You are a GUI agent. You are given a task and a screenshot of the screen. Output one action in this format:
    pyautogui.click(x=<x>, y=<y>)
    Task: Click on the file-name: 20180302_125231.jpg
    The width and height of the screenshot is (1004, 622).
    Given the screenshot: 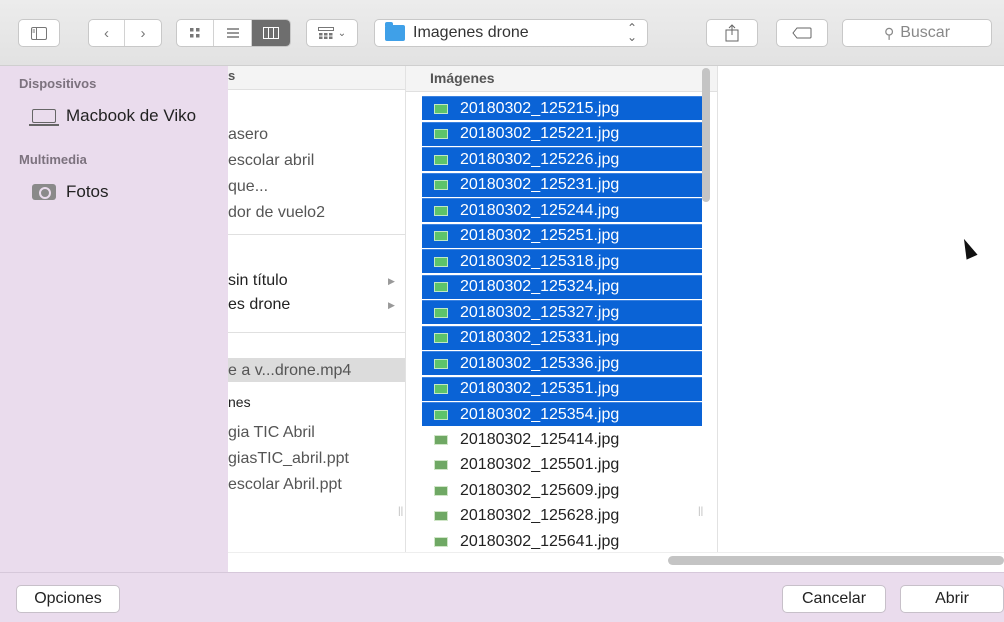 What is the action you would take?
    pyautogui.click(x=540, y=184)
    